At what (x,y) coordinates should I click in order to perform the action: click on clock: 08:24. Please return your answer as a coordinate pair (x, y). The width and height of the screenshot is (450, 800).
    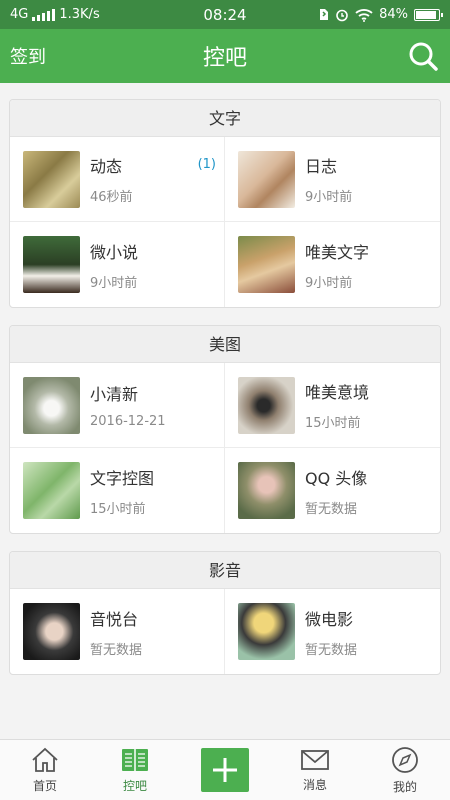
    Looking at the image, I should click on (225, 14).